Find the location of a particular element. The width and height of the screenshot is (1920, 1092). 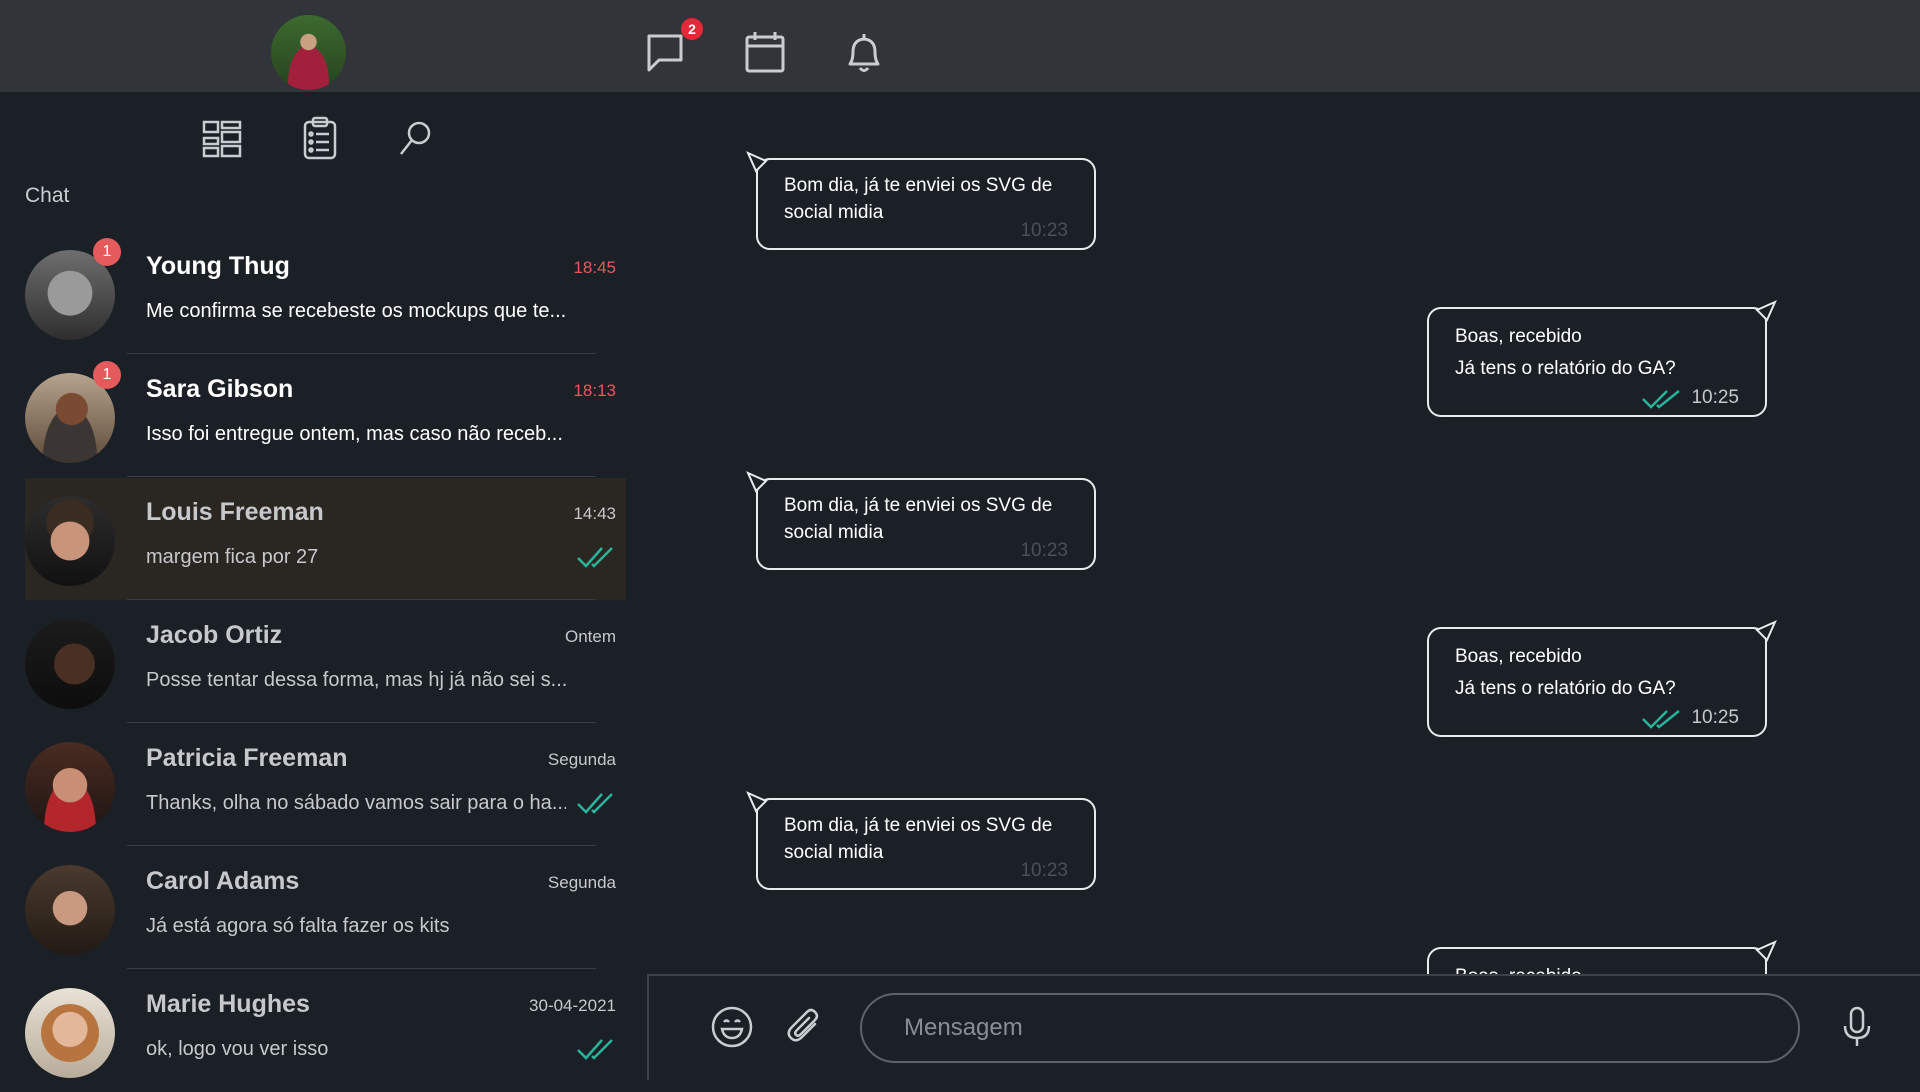

clipboard-list-icon is located at coordinates (320, 138).